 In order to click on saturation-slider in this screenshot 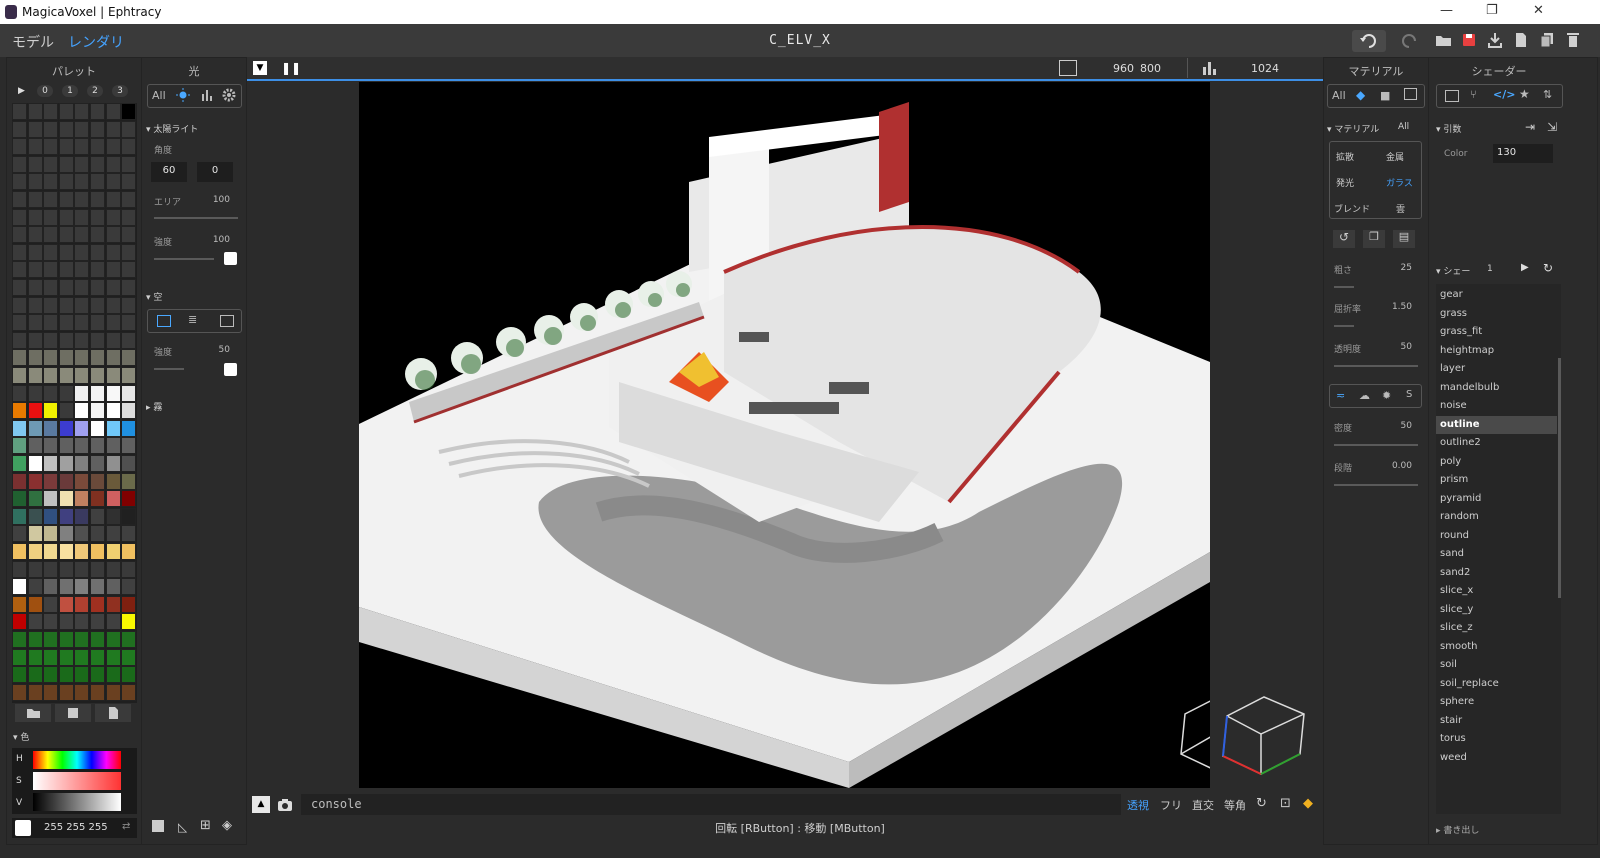, I will do `click(77, 781)`.